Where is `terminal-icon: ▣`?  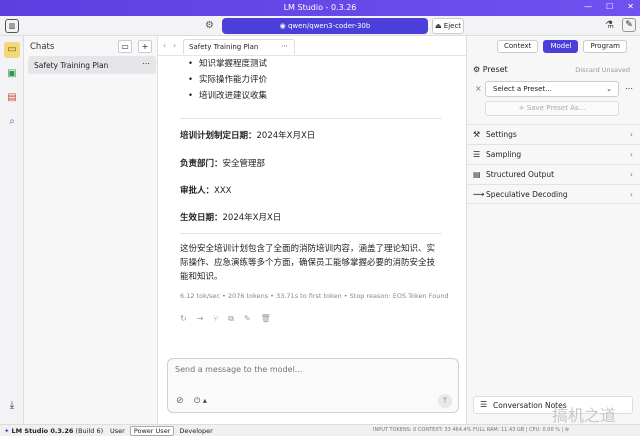
terminal-icon: ▣ is located at coordinates (12, 74).